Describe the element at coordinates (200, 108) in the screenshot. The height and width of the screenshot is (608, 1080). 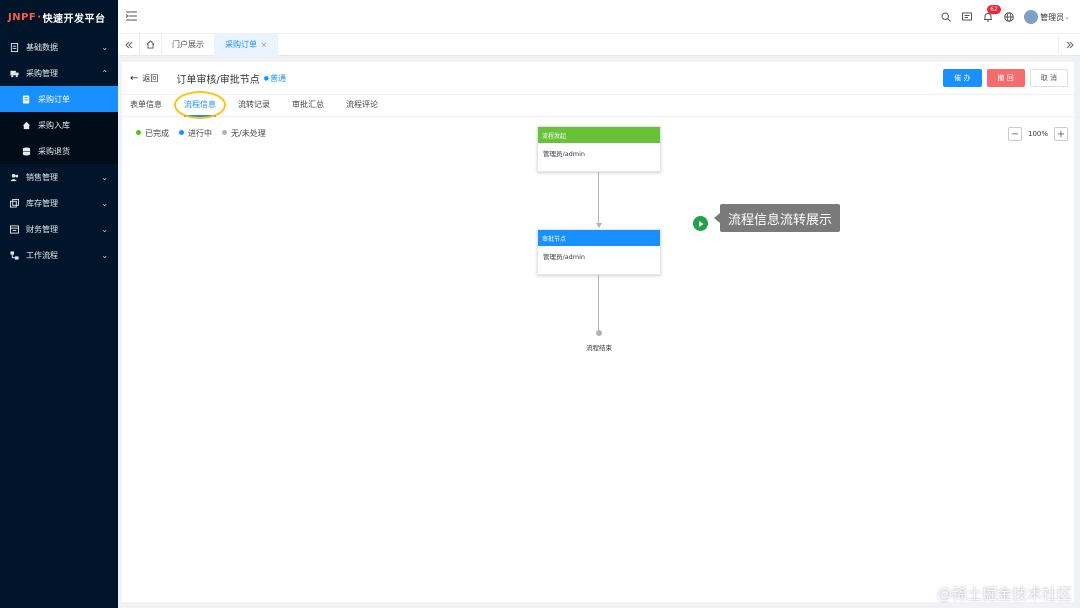
I see `tab-flow-info: 流程信息` at that location.